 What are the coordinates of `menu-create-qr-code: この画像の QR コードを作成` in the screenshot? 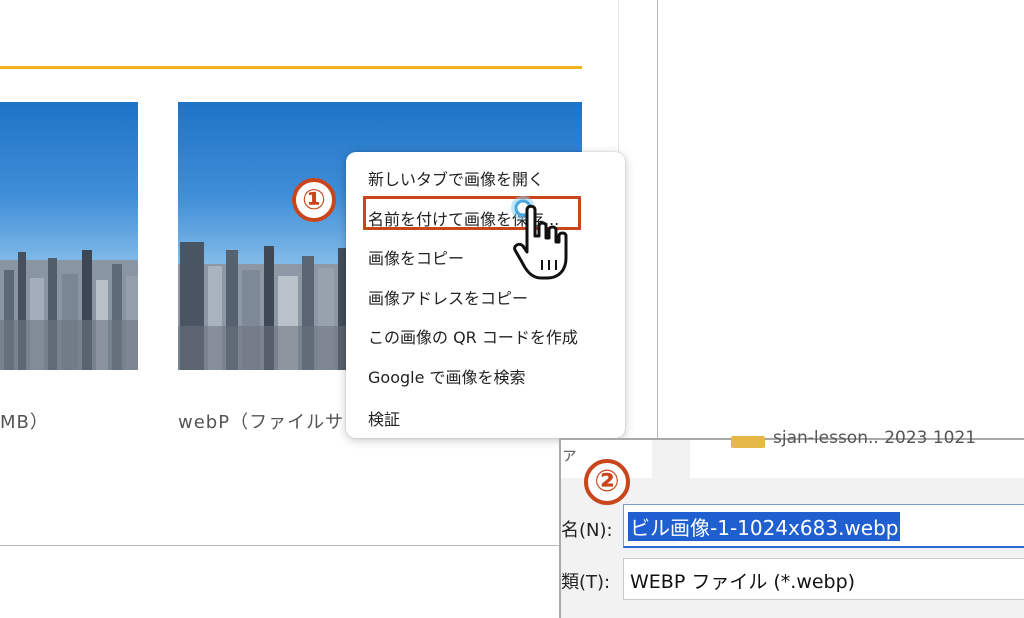 It's located at (473, 336).